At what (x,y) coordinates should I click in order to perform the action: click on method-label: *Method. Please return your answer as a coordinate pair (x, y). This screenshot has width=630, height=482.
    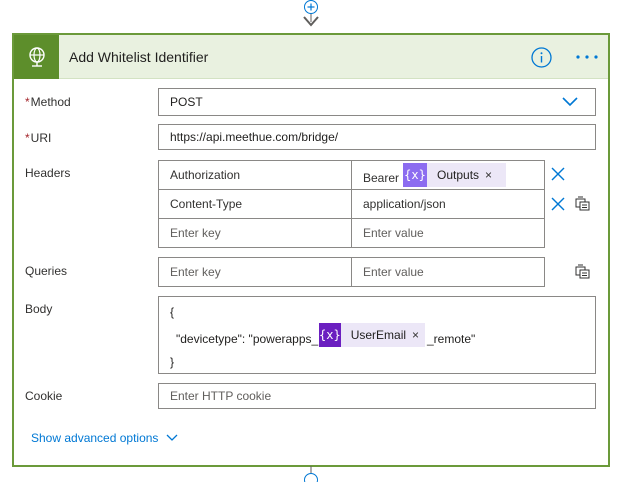
    Looking at the image, I should click on (48, 102).